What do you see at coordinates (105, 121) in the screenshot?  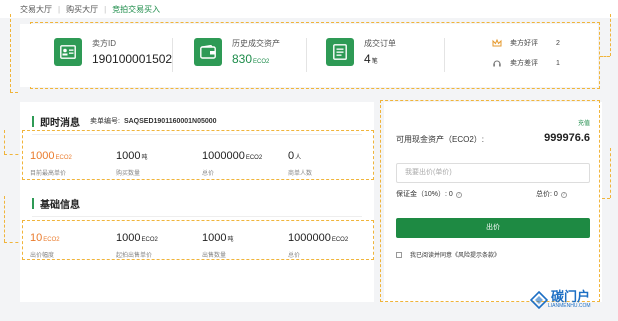 I see `order-number-label: 卖单编号:` at bounding box center [105, 121].